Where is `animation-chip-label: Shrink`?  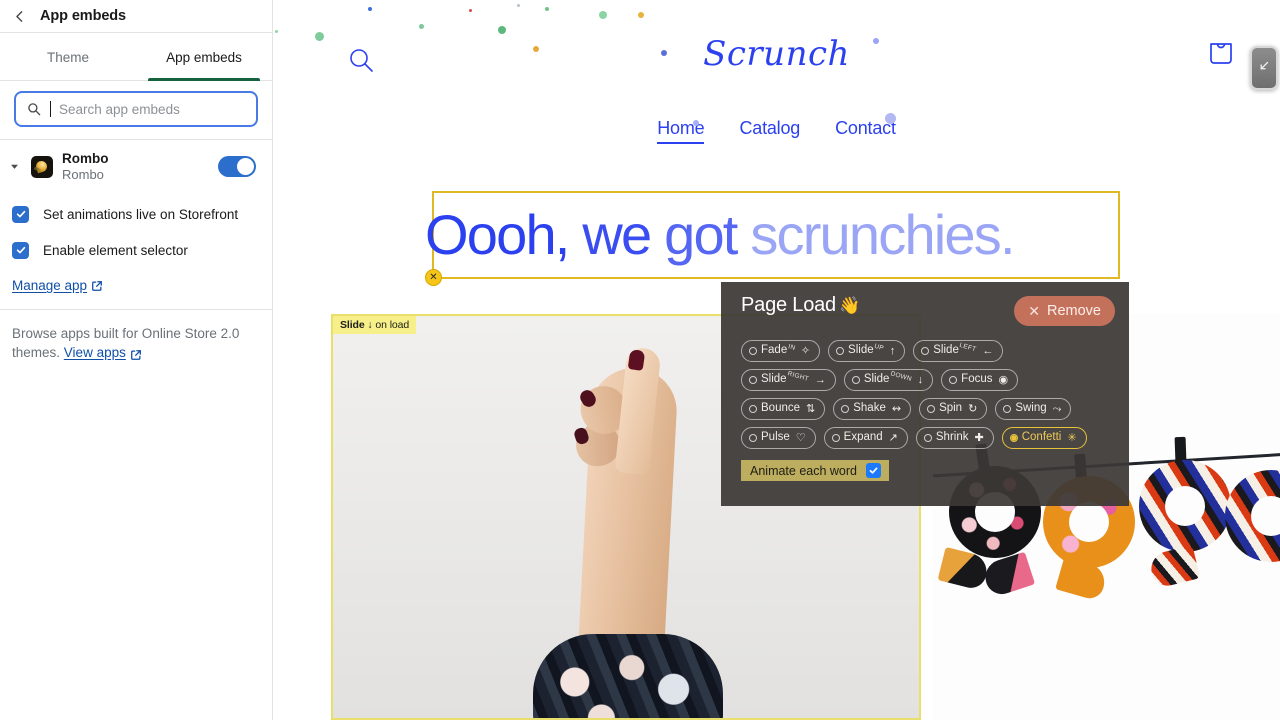
animation-chip-label: Shrink is located at coordinates (952, 437).